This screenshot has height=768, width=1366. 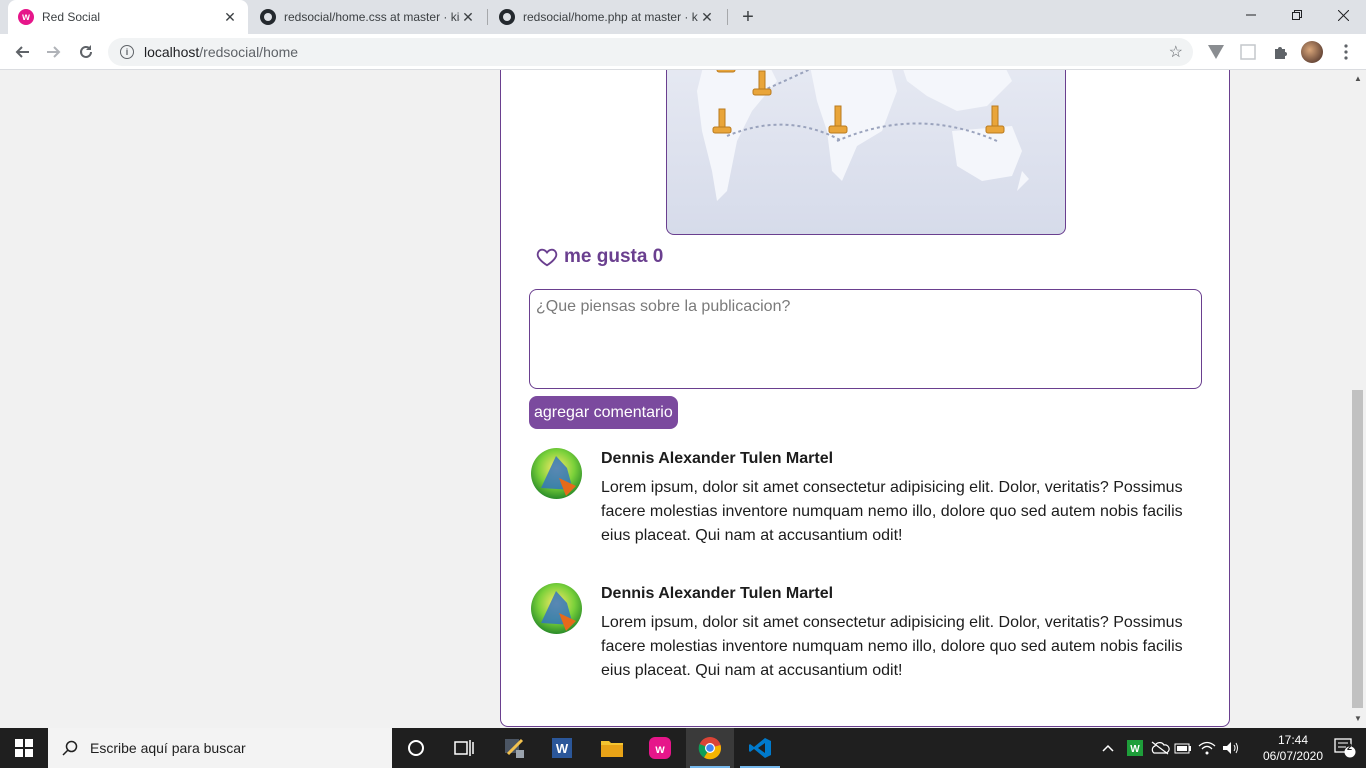 What do you see at coordinates (24, 748) in the screenshot?
I see `windows-start-icon` at bounding box center [24, 748].